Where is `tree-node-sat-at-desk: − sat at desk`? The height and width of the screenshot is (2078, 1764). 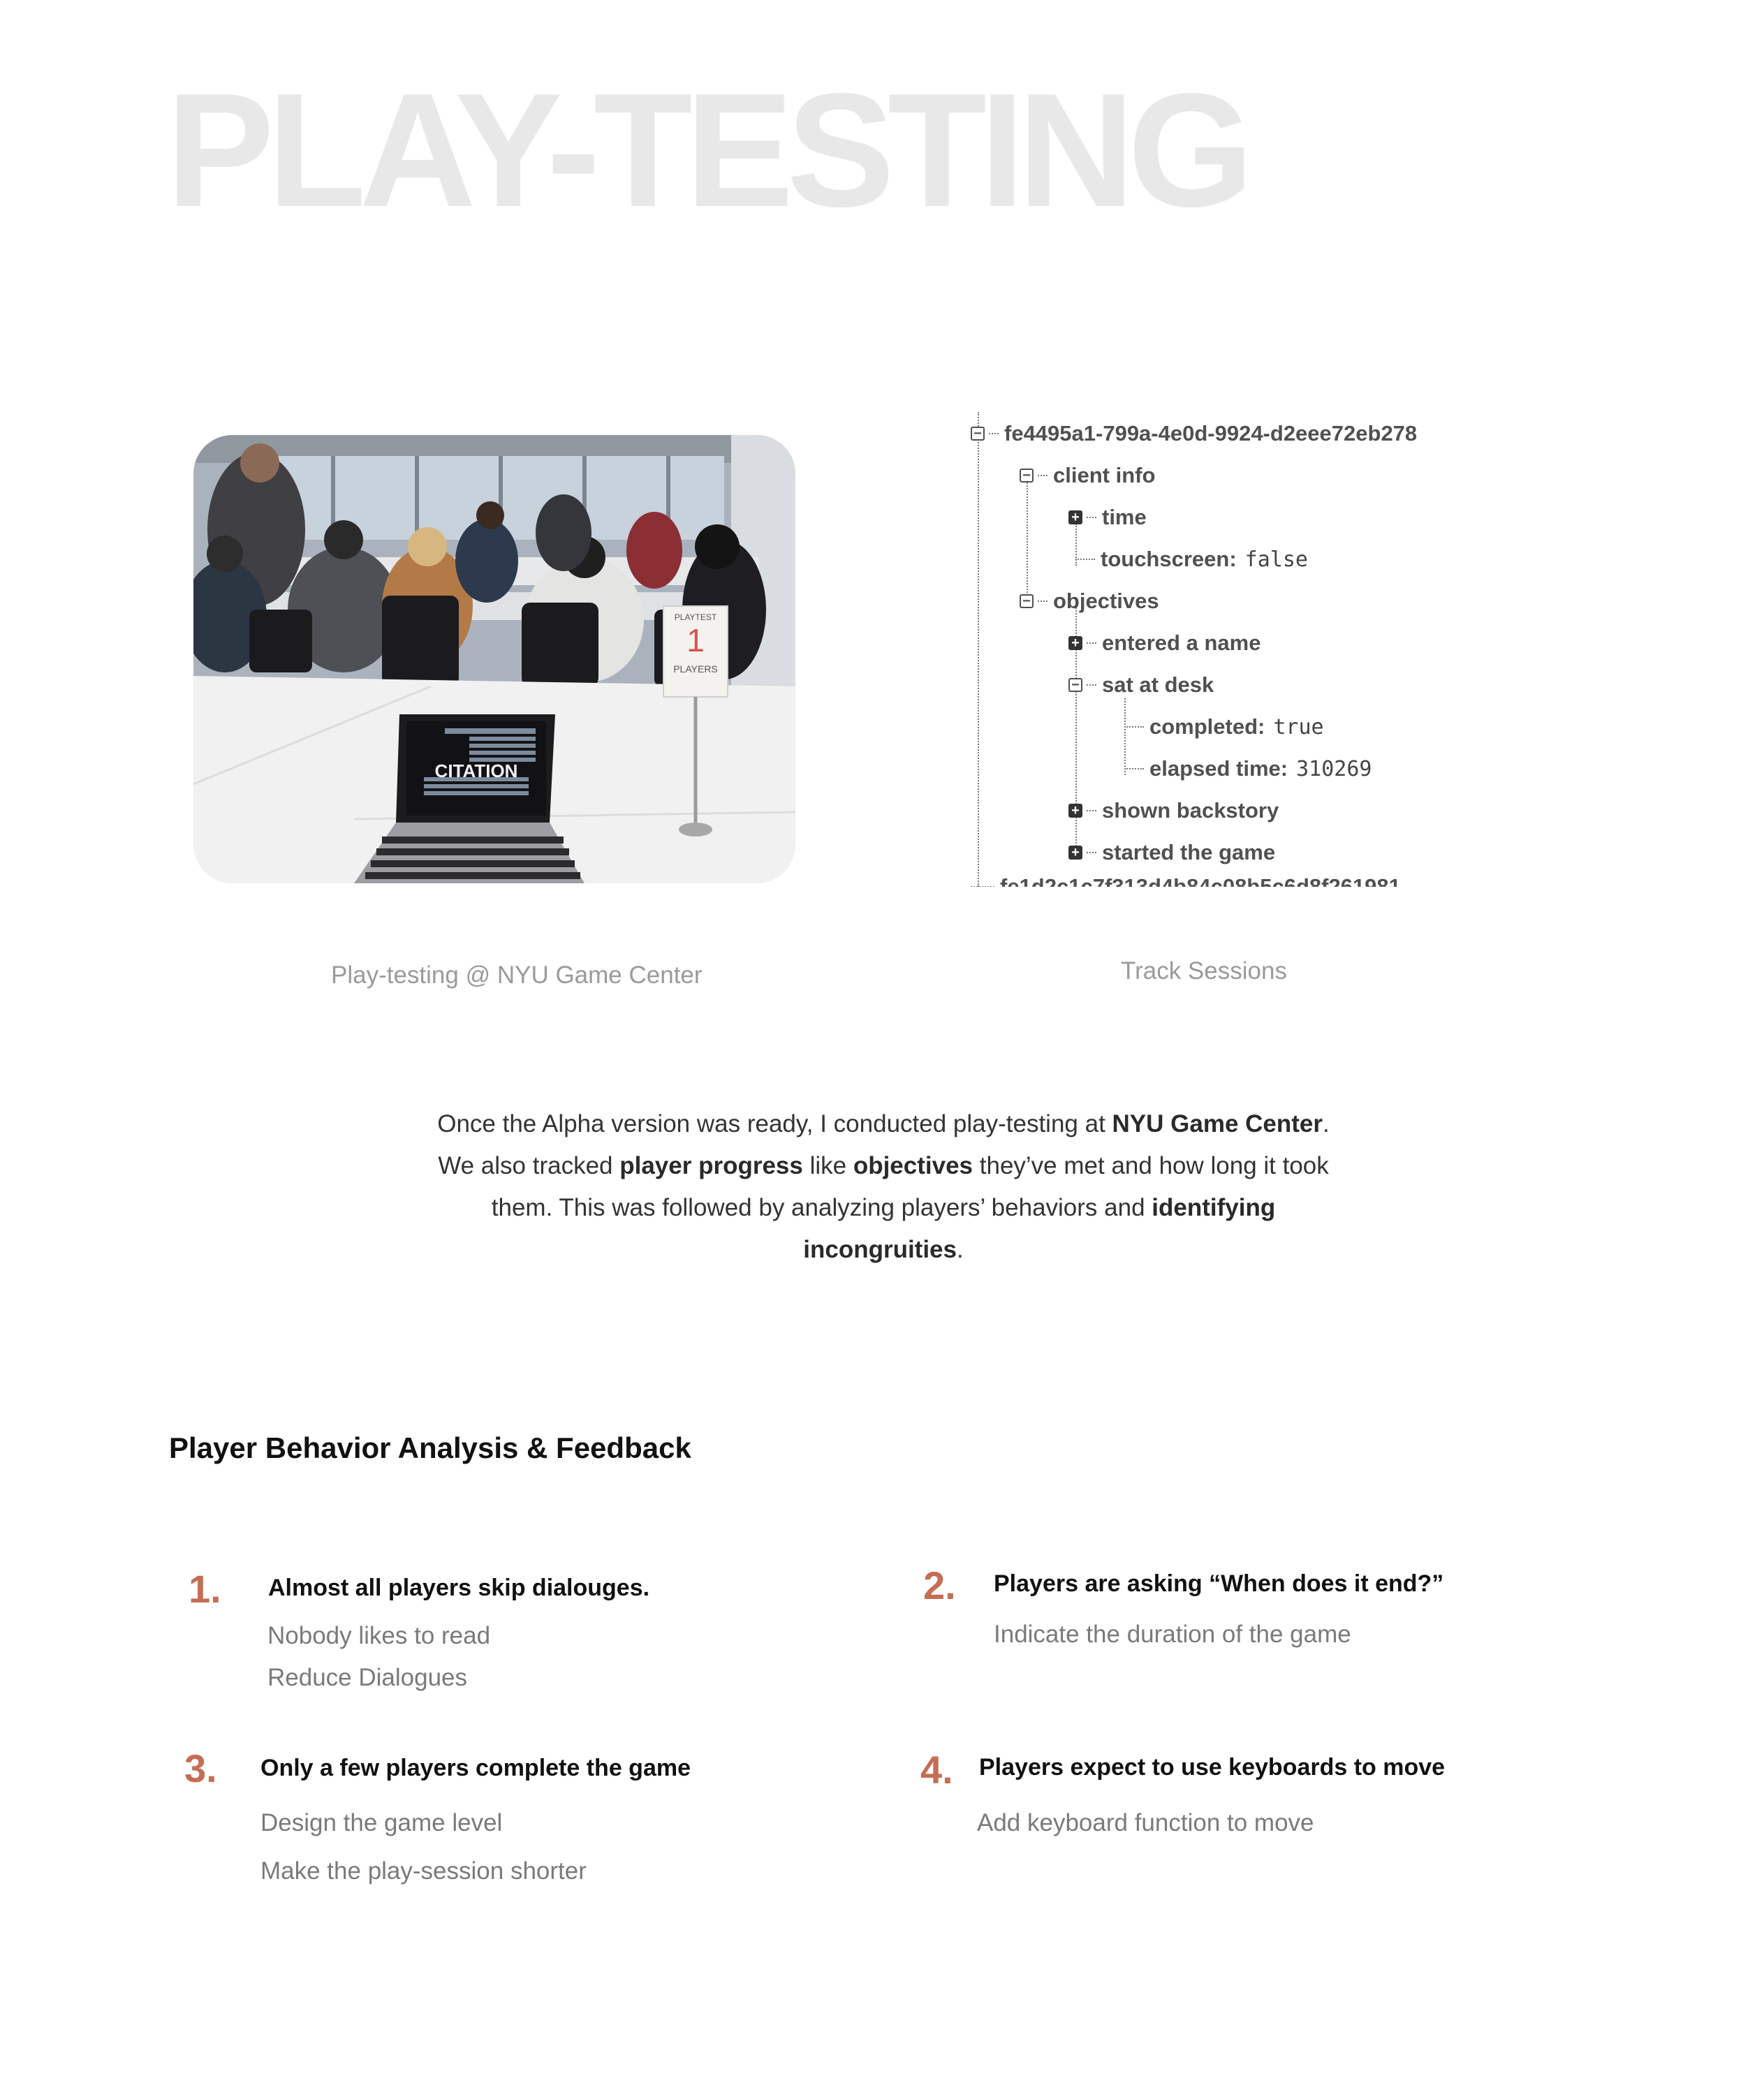
tree-node-sat-at-desk: − sat at desk is located at coordinates (1141, 685).